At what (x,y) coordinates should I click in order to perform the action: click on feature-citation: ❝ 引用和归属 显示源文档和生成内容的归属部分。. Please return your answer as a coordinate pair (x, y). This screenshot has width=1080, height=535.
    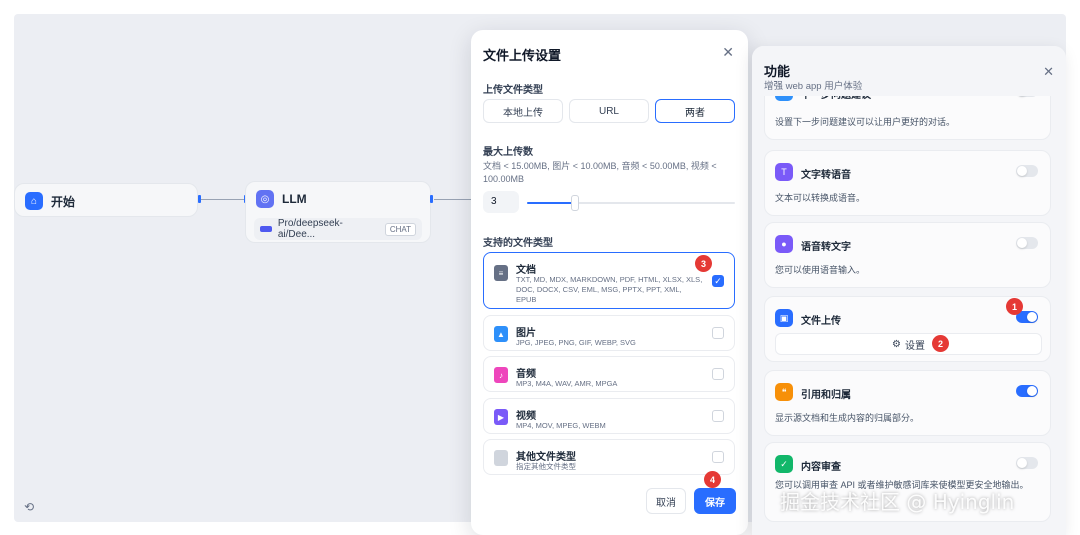
    Looking at the image, I should click on (907, 403).